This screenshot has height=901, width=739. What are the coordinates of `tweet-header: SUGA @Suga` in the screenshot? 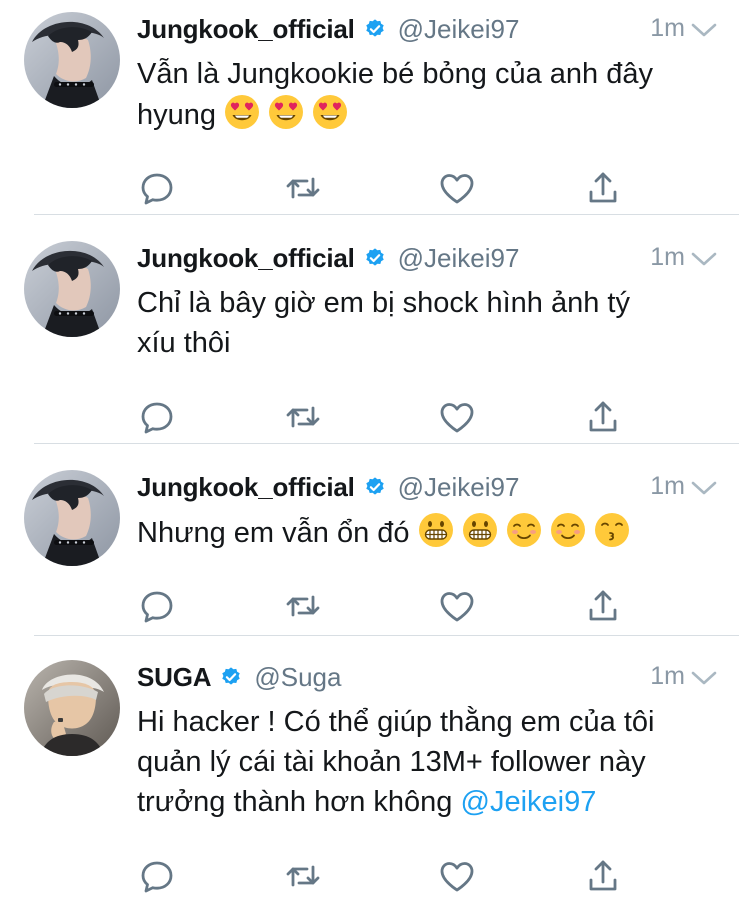 It's located at (239, 677).